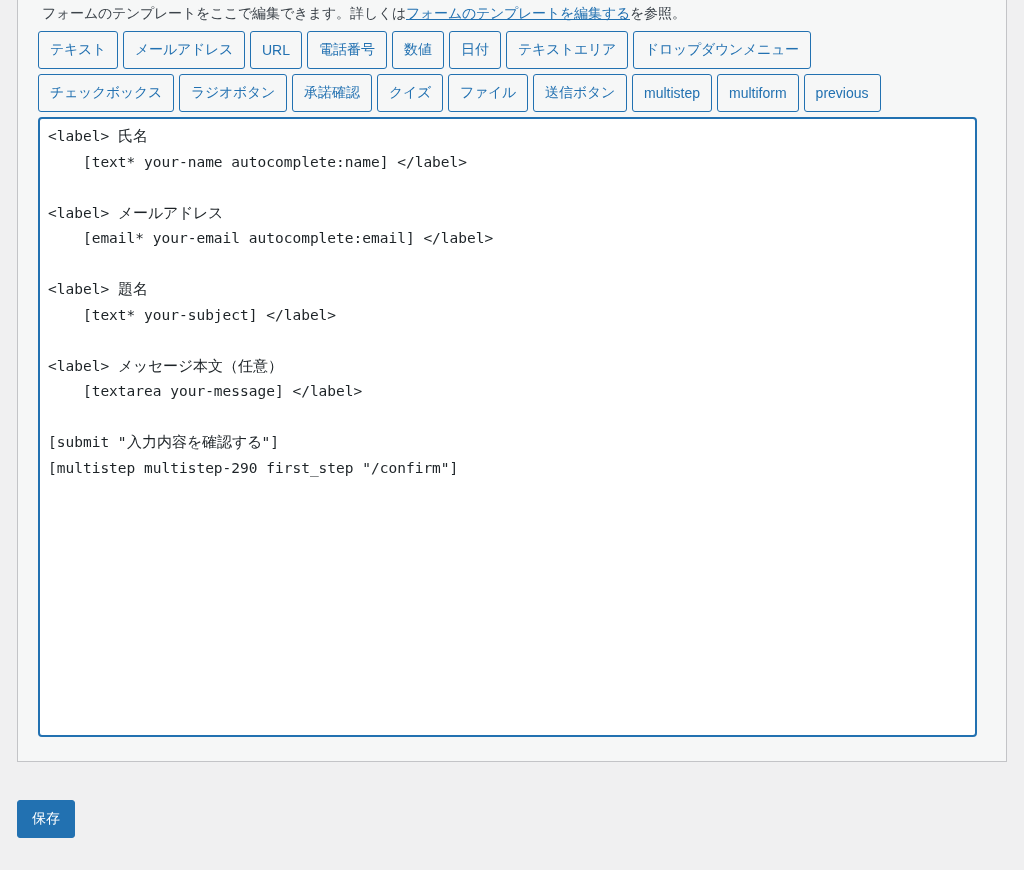  I want to click on tag-button: メールアドレス, so click(184, 50).